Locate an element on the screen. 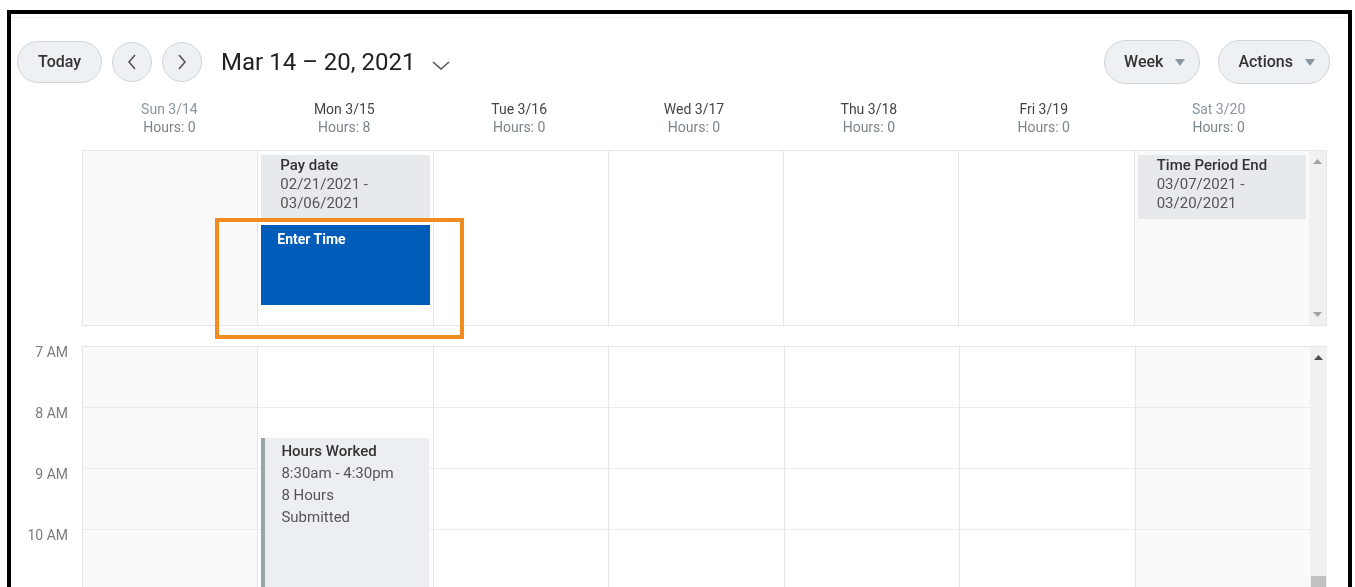 The width and height of the screenshot is (1355, 587). event-detail: 03/06/2021 is located at coordinates (321, 203).